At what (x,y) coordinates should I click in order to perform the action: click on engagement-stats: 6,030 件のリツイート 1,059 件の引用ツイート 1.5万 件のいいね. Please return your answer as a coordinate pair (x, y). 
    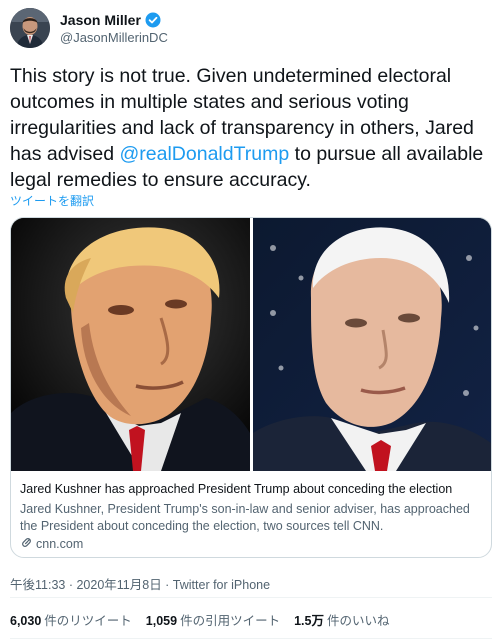
    Looking at the image, I should click on (200, 619).